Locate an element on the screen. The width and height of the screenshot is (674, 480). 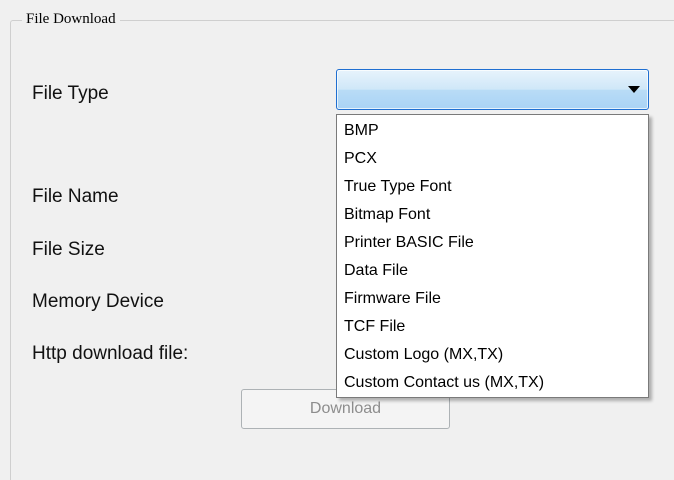
file-type-combo is located at coordinates (492, 89).